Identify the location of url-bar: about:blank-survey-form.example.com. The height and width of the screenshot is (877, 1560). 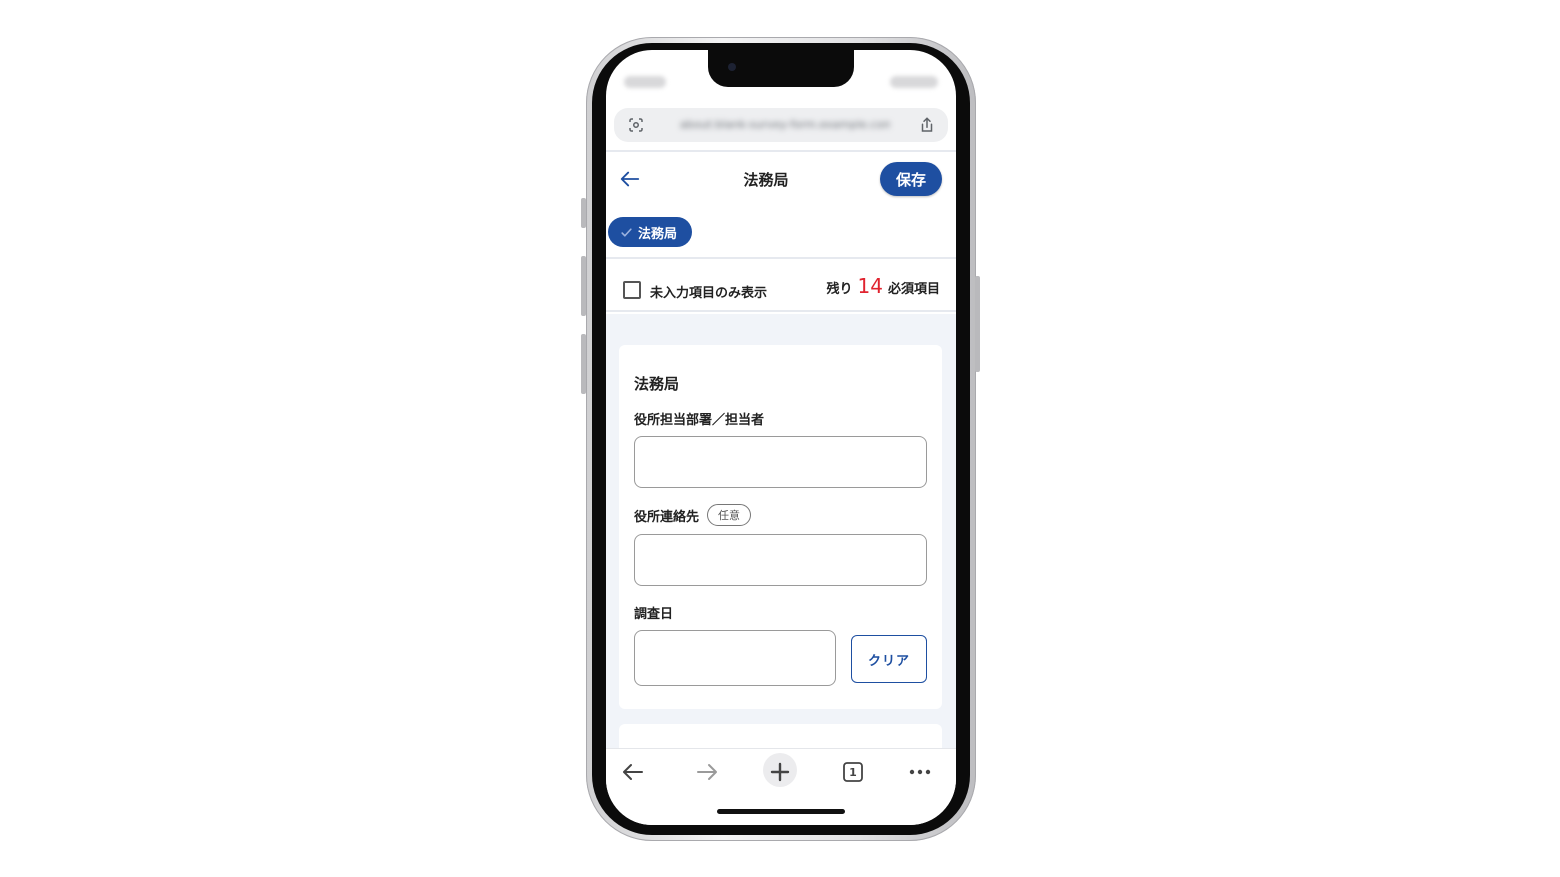
(781, 125).